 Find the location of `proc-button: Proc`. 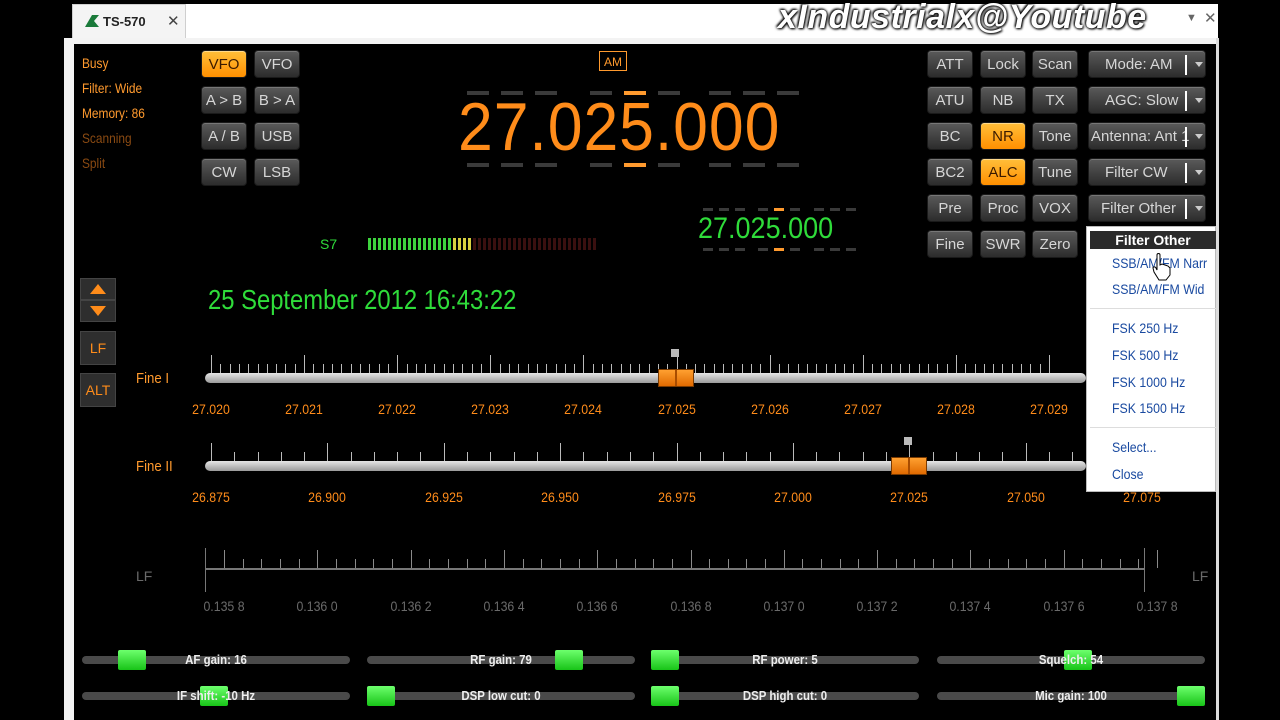

proc-button: Proc is located at coordinates (1003, 208).